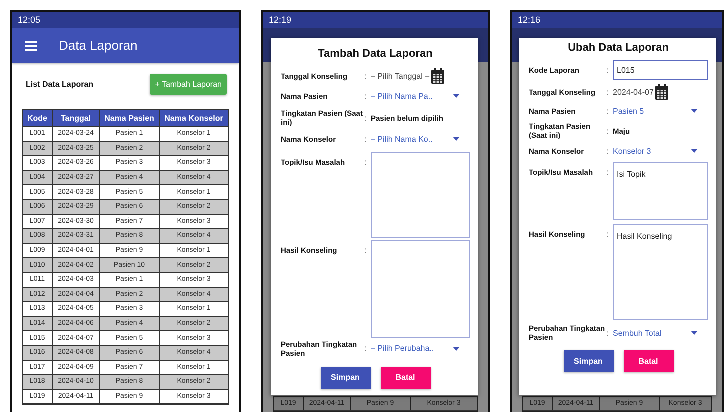 The height and width of the screenshot is (412, 726). Describe the element at coordinates (38, 118) in the screenshot. I see `column-header: Kode` at that location.